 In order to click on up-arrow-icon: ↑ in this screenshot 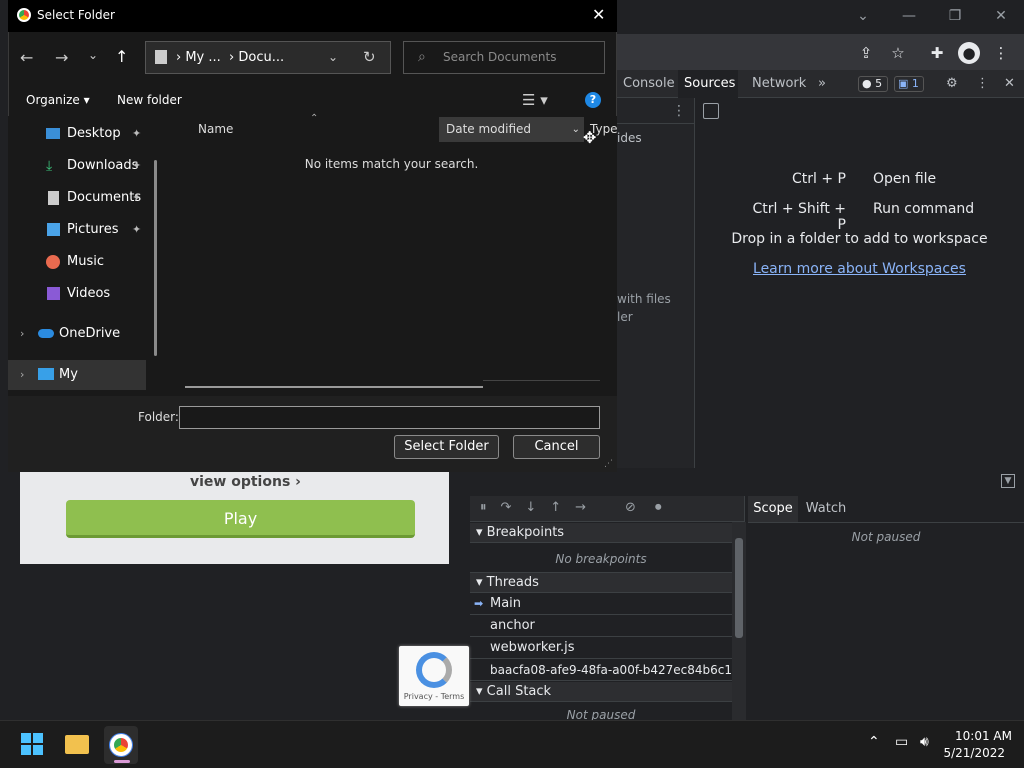, I will do `click(121, 56)`.